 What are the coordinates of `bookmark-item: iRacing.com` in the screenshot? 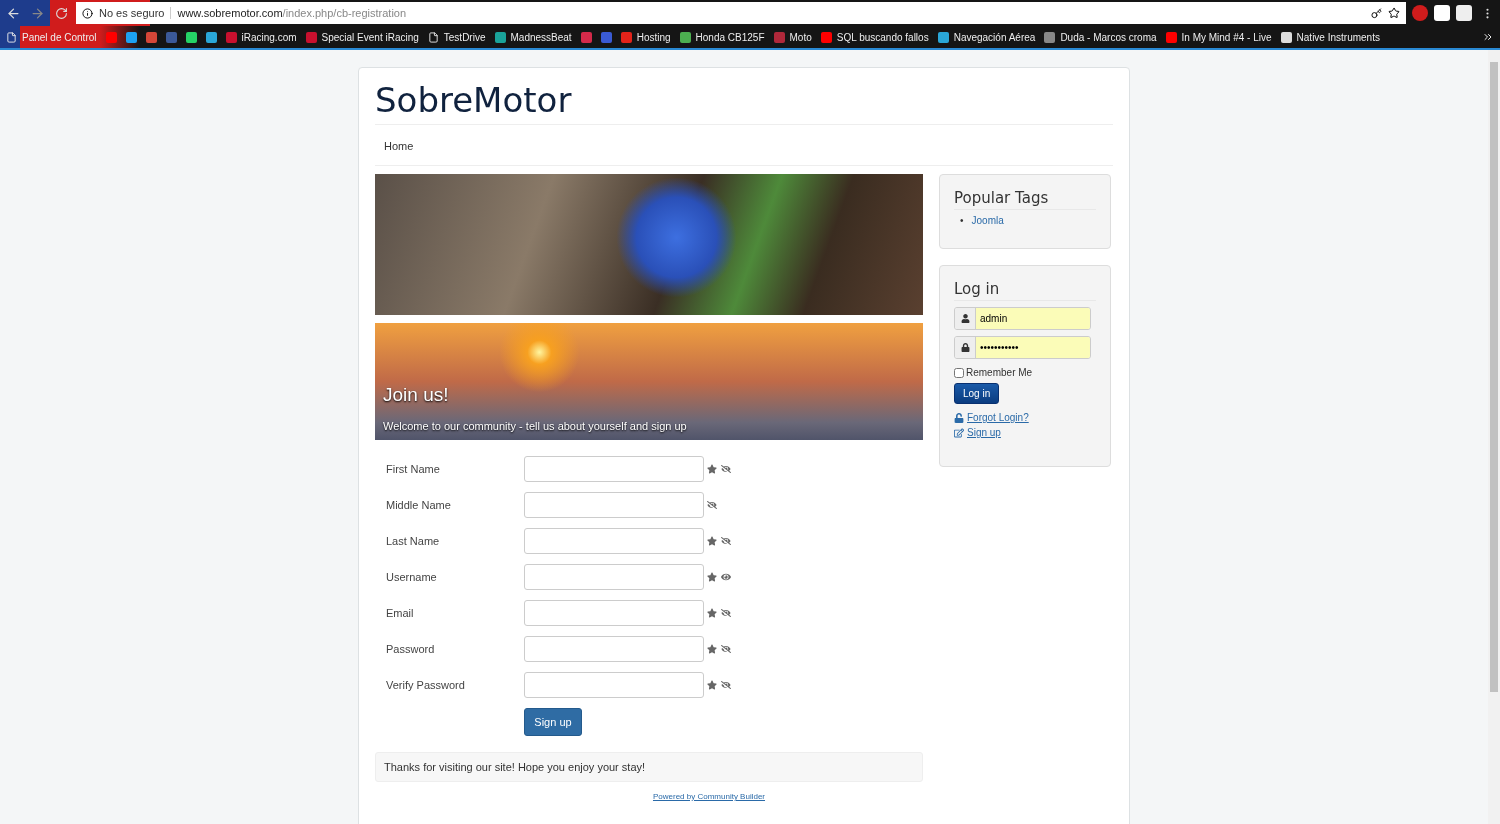 It's located at (261, 37).